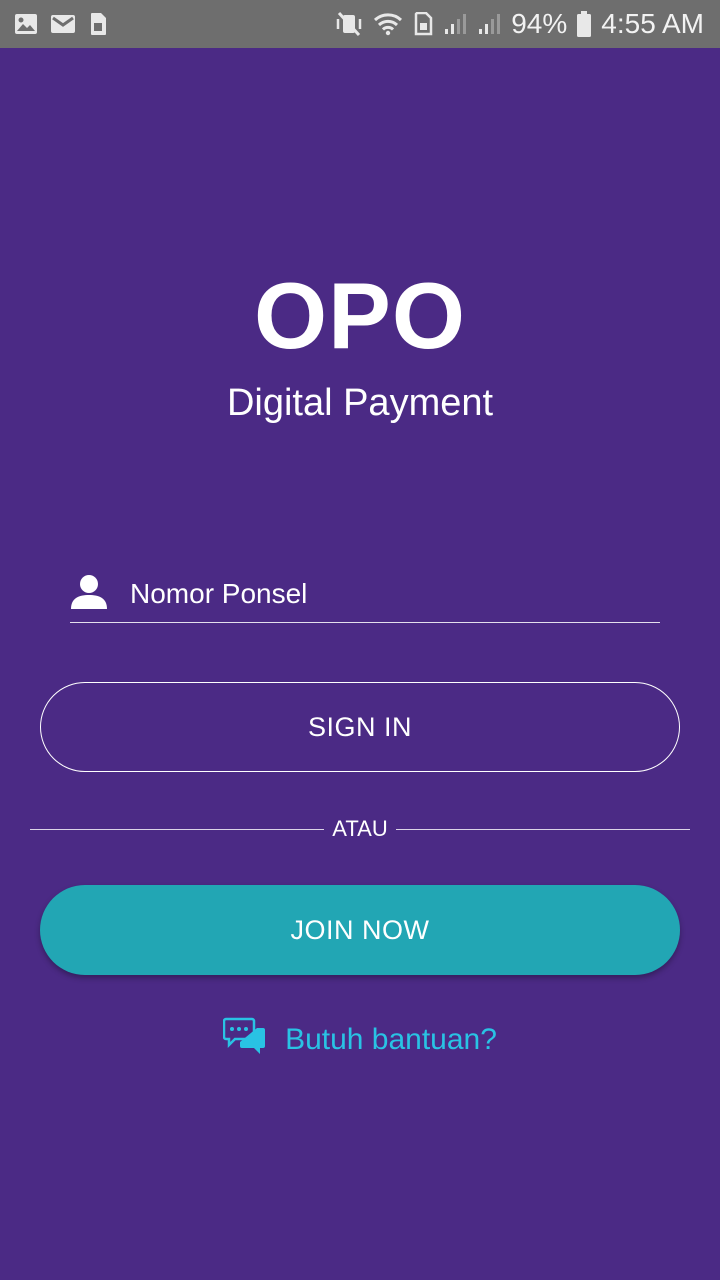  Describe the element at coordinates (489, 24) in the screenshot. I see `signal-2-icon` at that location.